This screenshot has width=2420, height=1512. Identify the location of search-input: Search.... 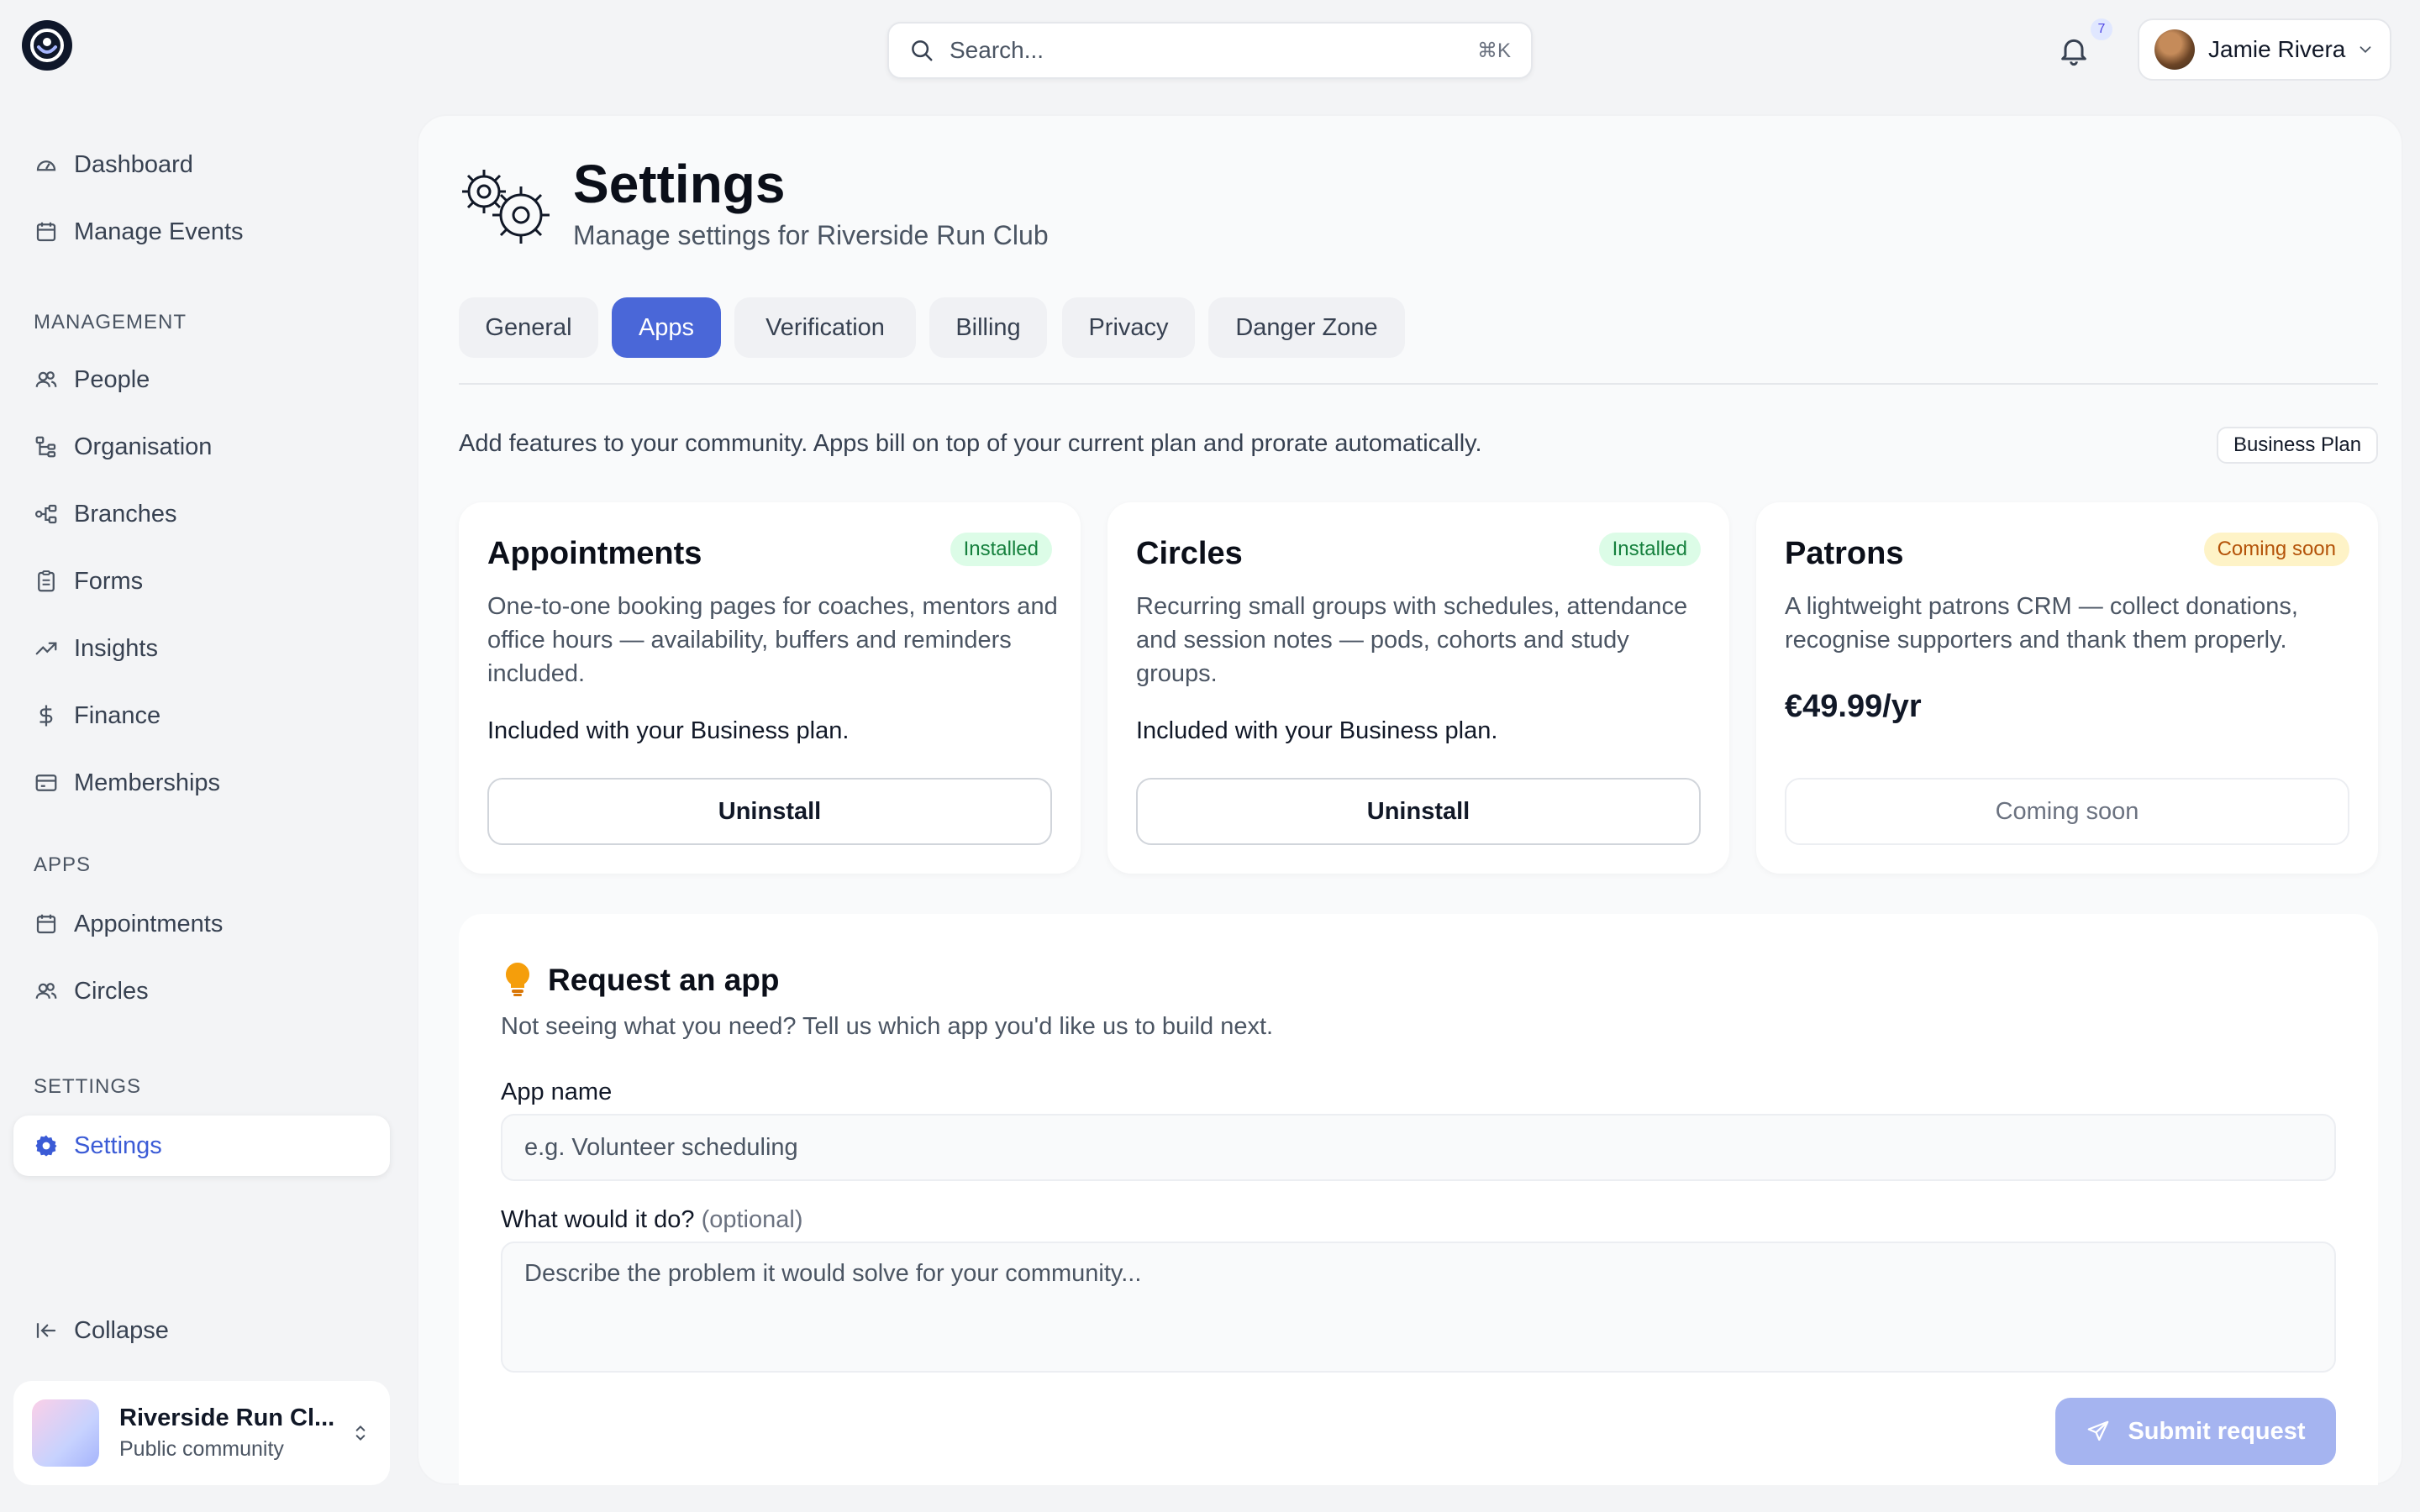
(1213, 50).